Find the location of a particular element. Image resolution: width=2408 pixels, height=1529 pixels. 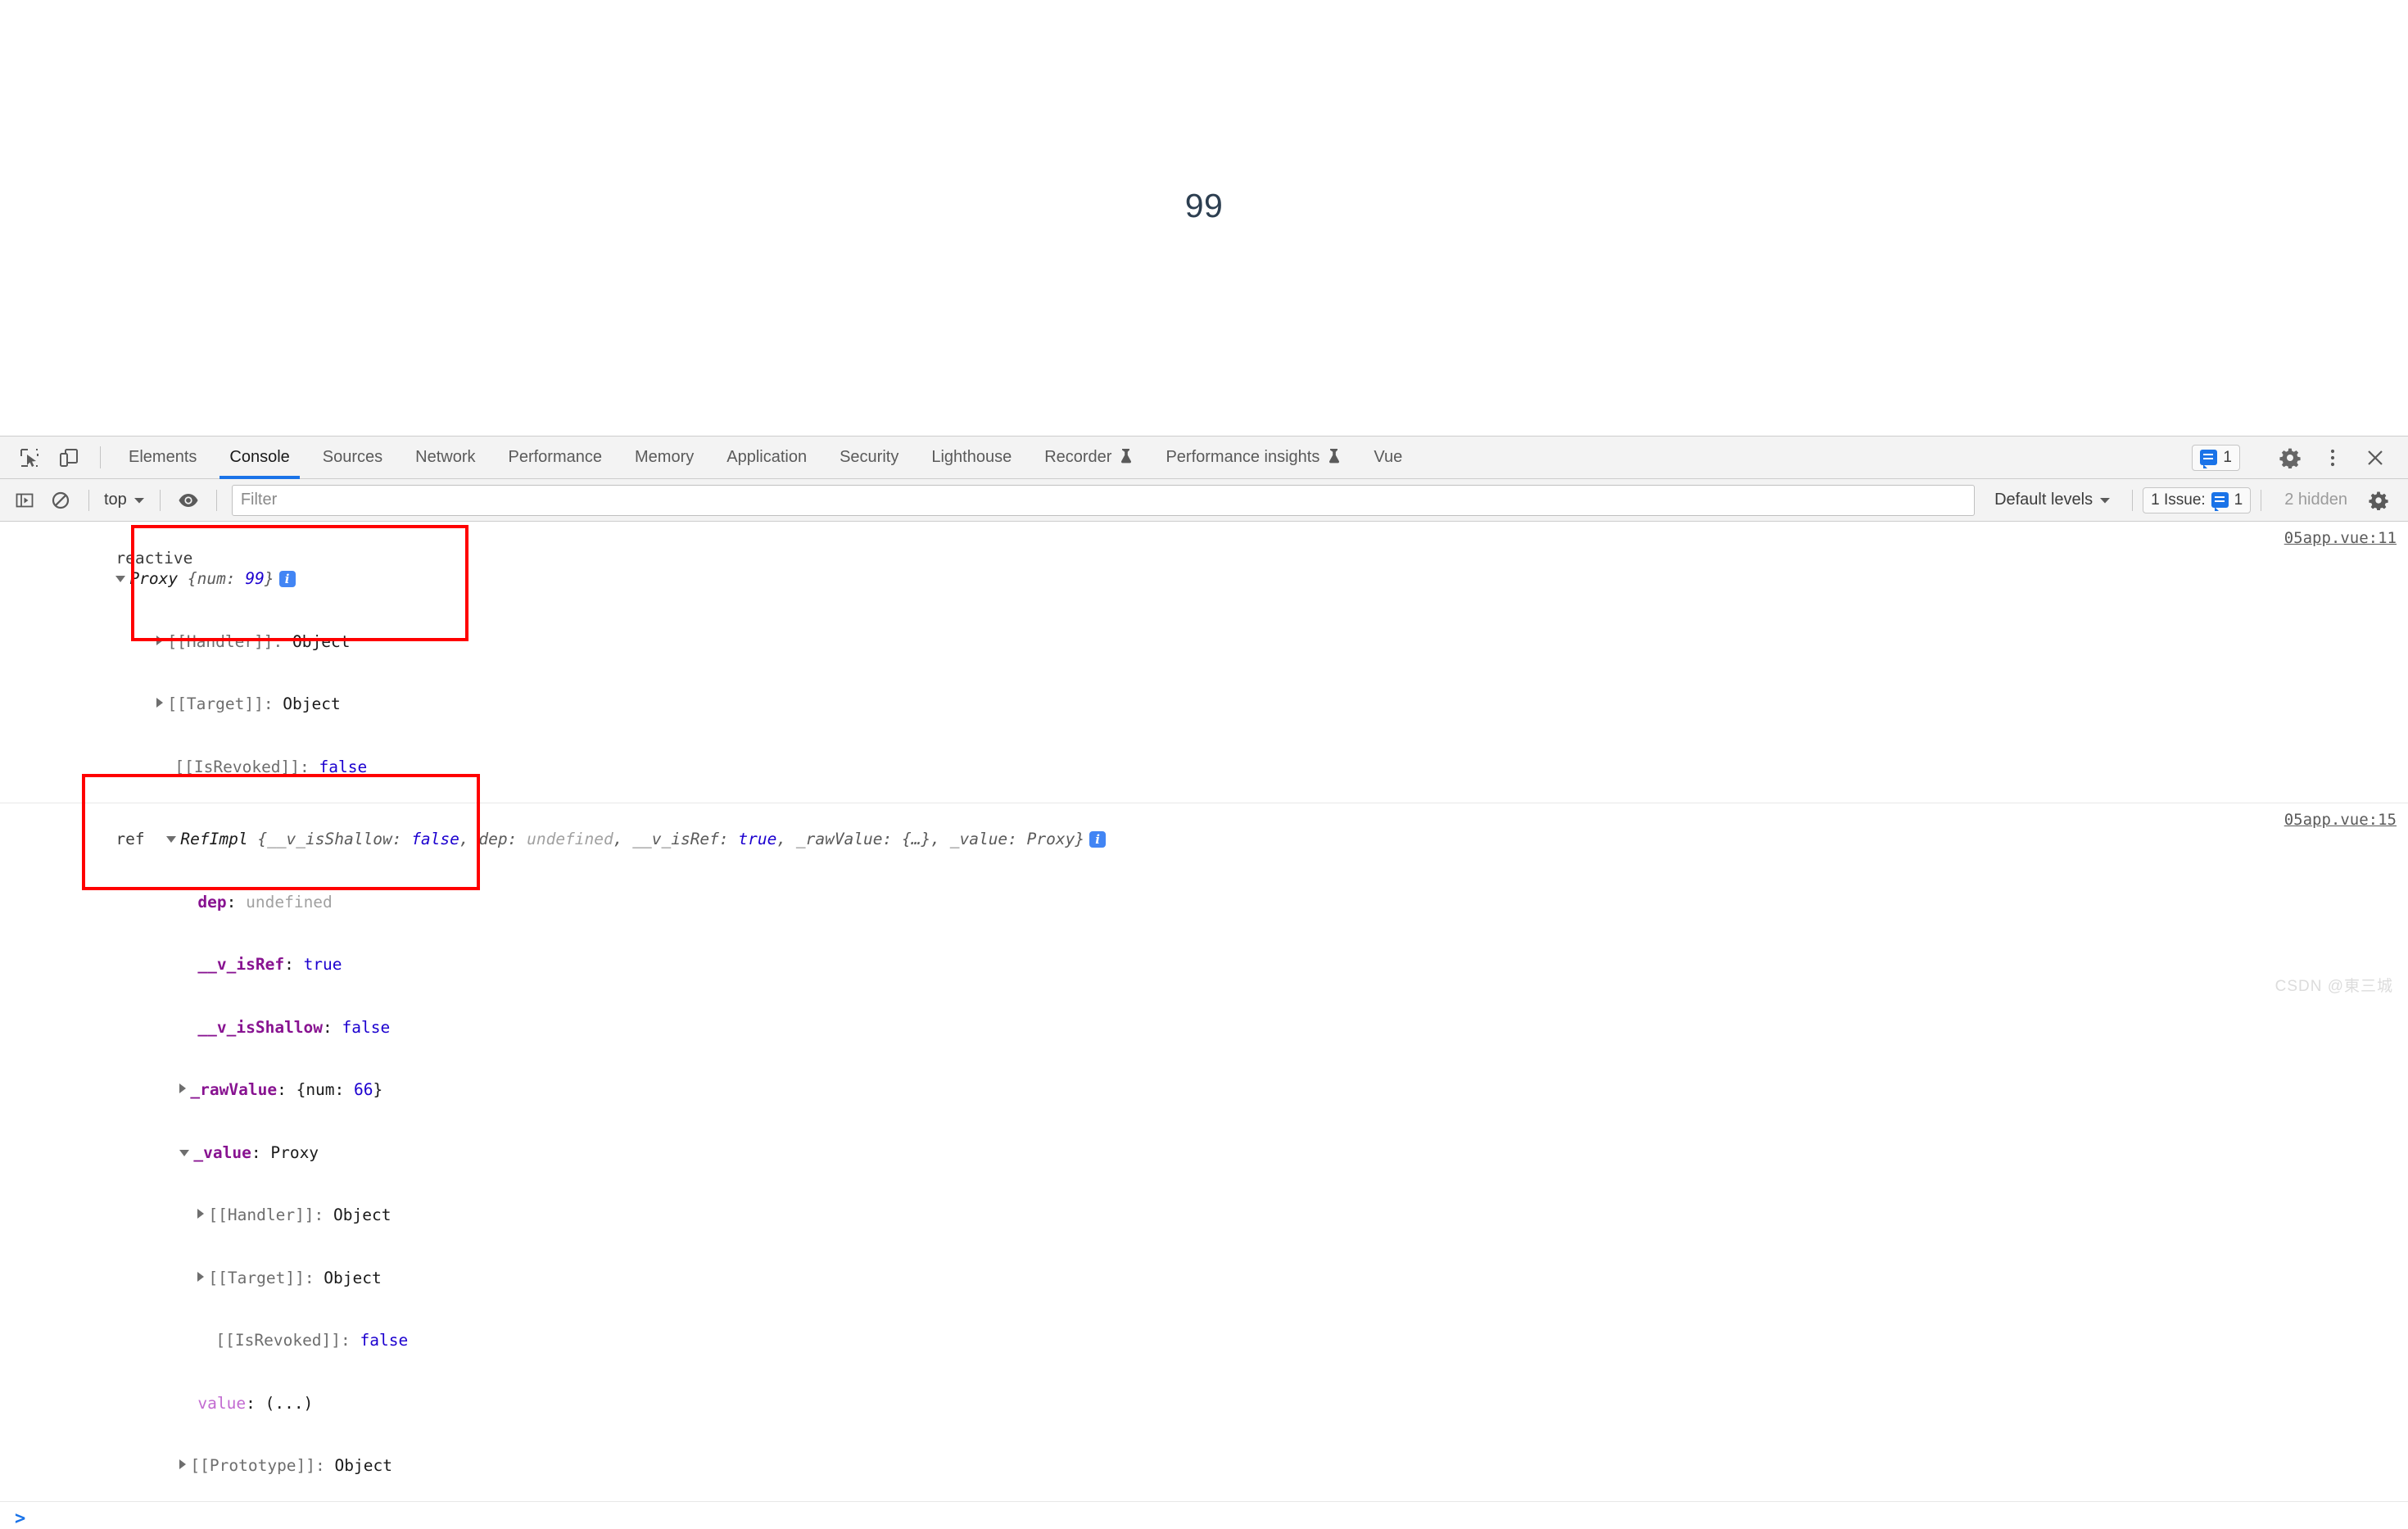

chevron-down-icon is located at coordinates (2105, 500).